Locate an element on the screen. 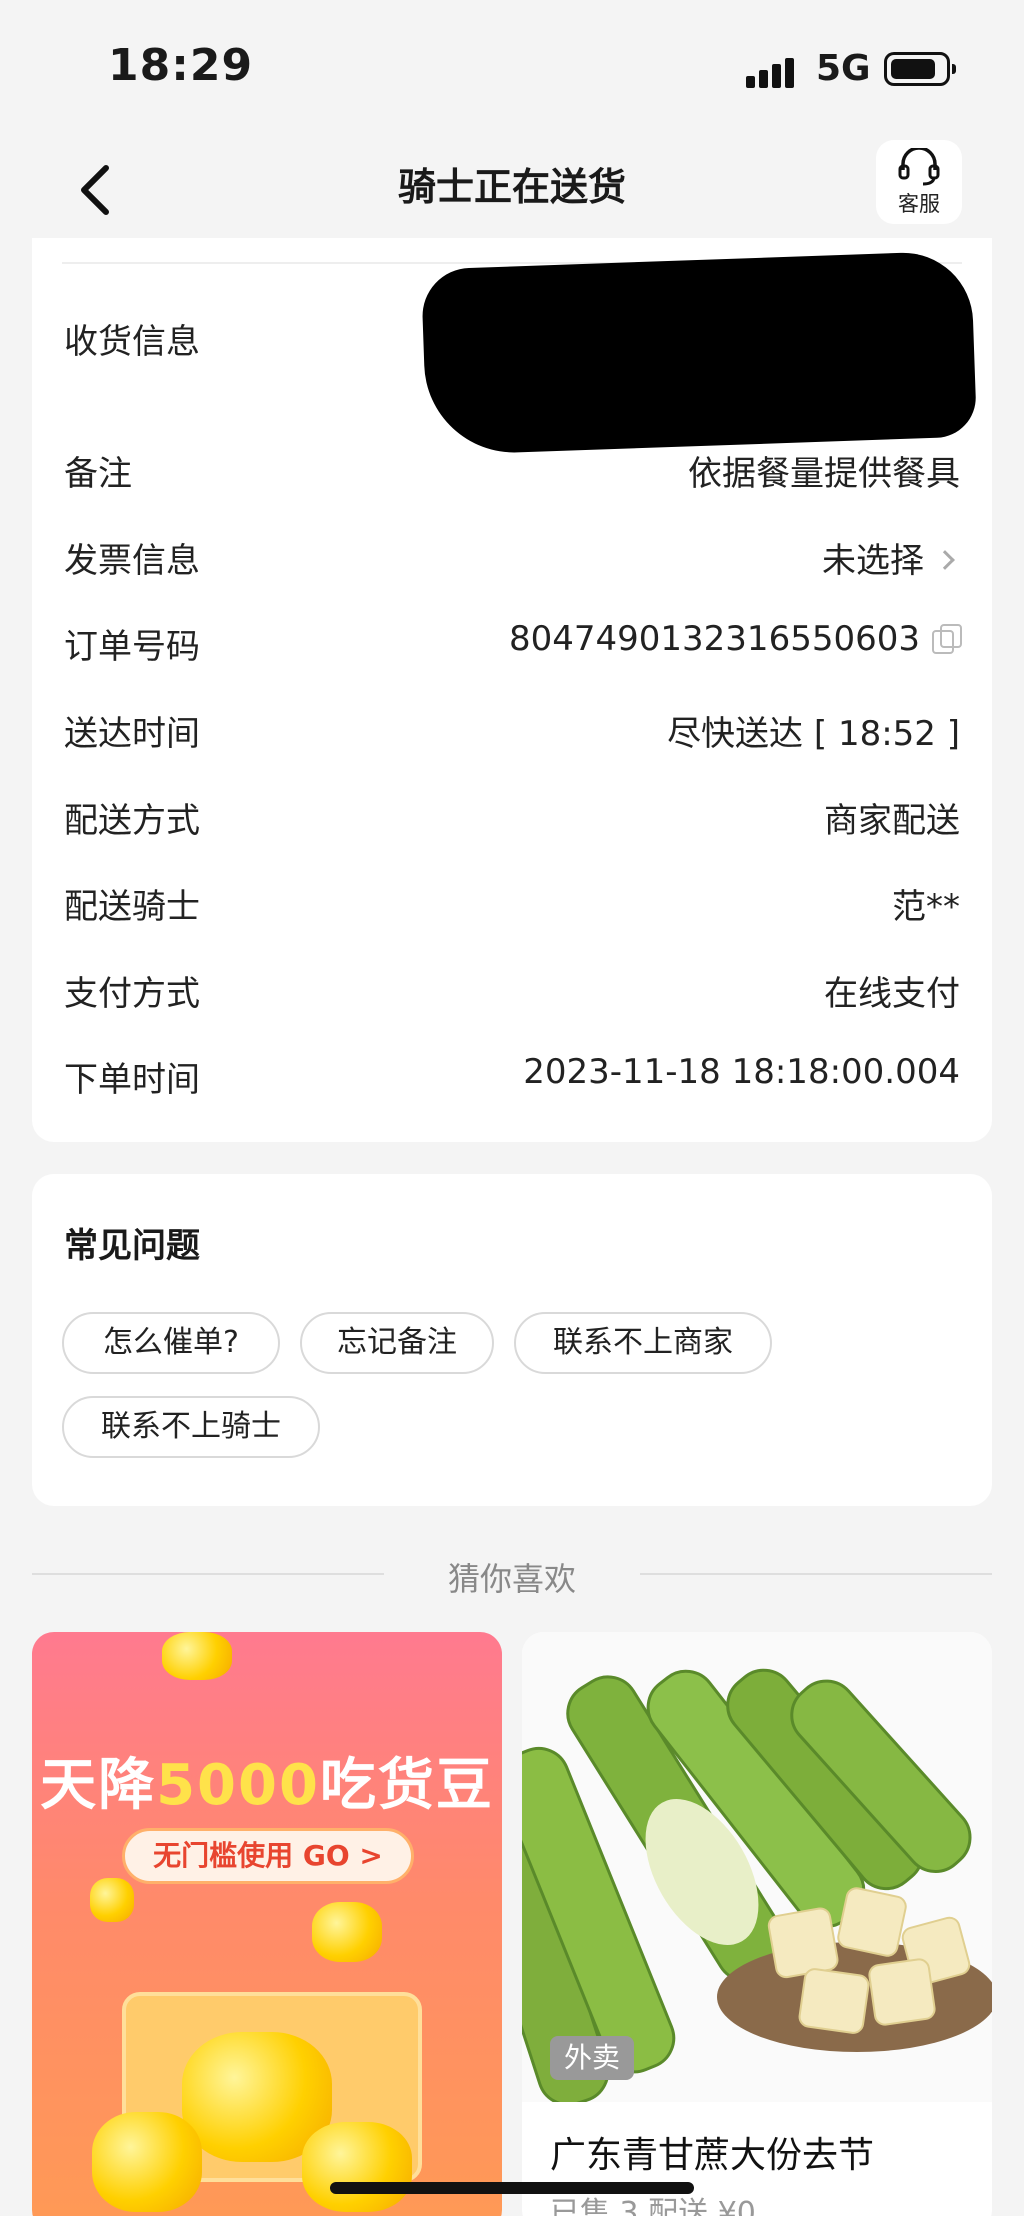  invoice-select: 未选择 is located at coordinates (891, 557).